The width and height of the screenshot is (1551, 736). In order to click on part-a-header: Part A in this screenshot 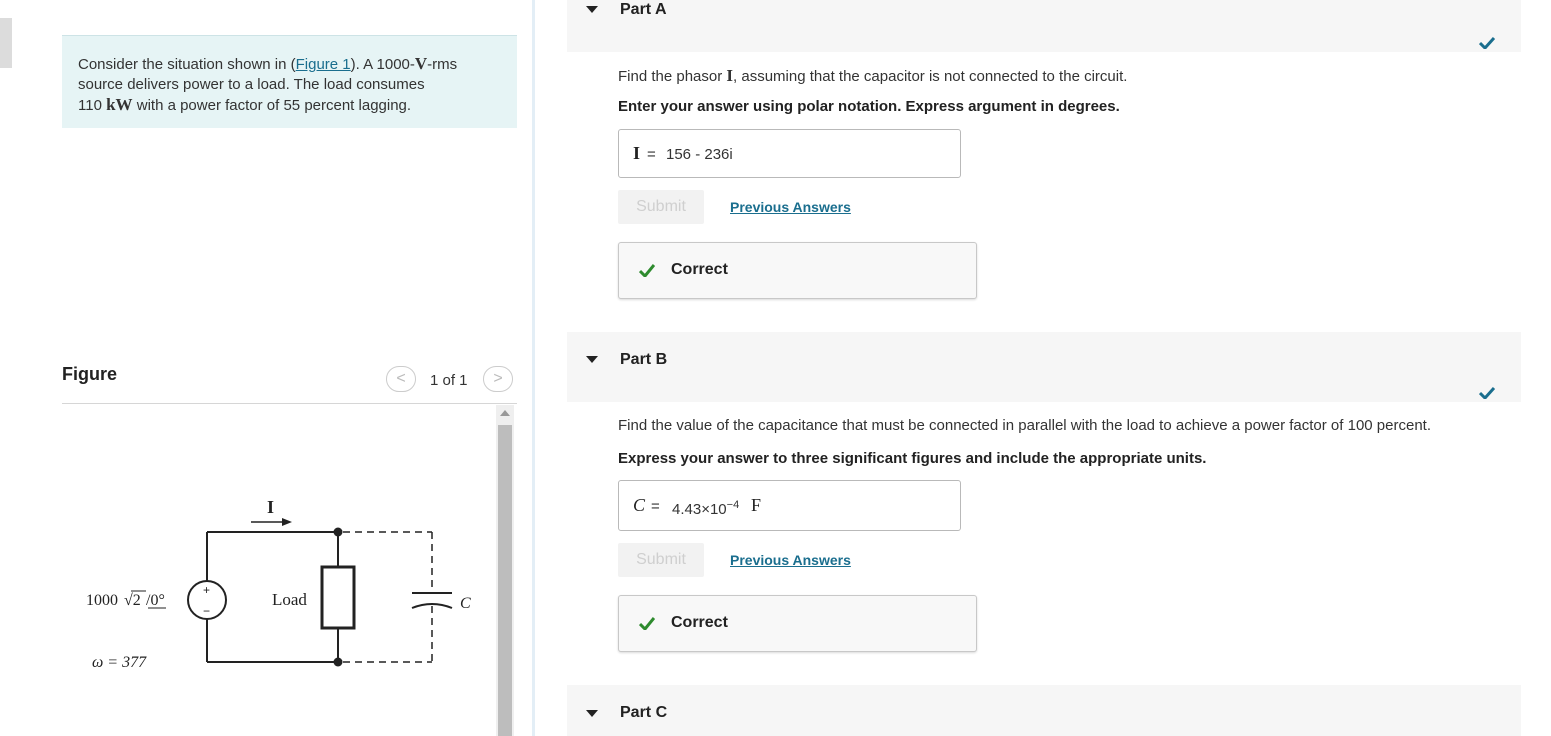, I will do `click(1044, 26)`.